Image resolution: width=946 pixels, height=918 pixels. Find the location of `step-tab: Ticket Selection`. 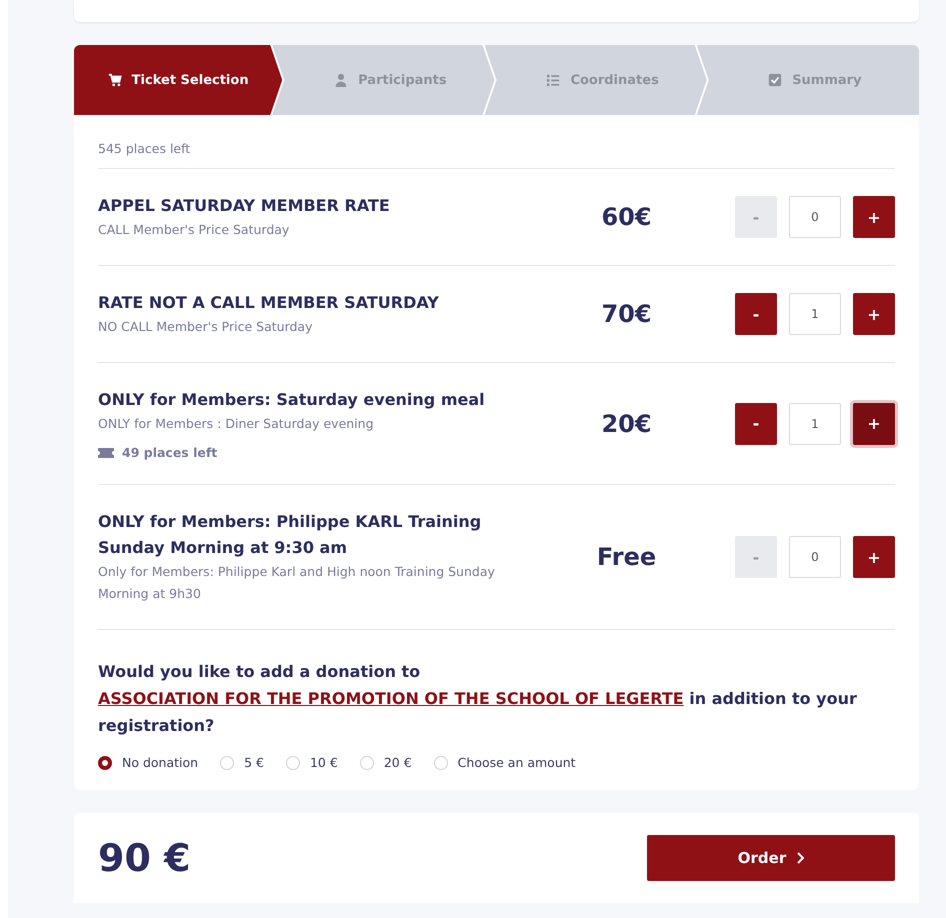

step-tab: Ticket Selection is located at coordinates (178, 80).